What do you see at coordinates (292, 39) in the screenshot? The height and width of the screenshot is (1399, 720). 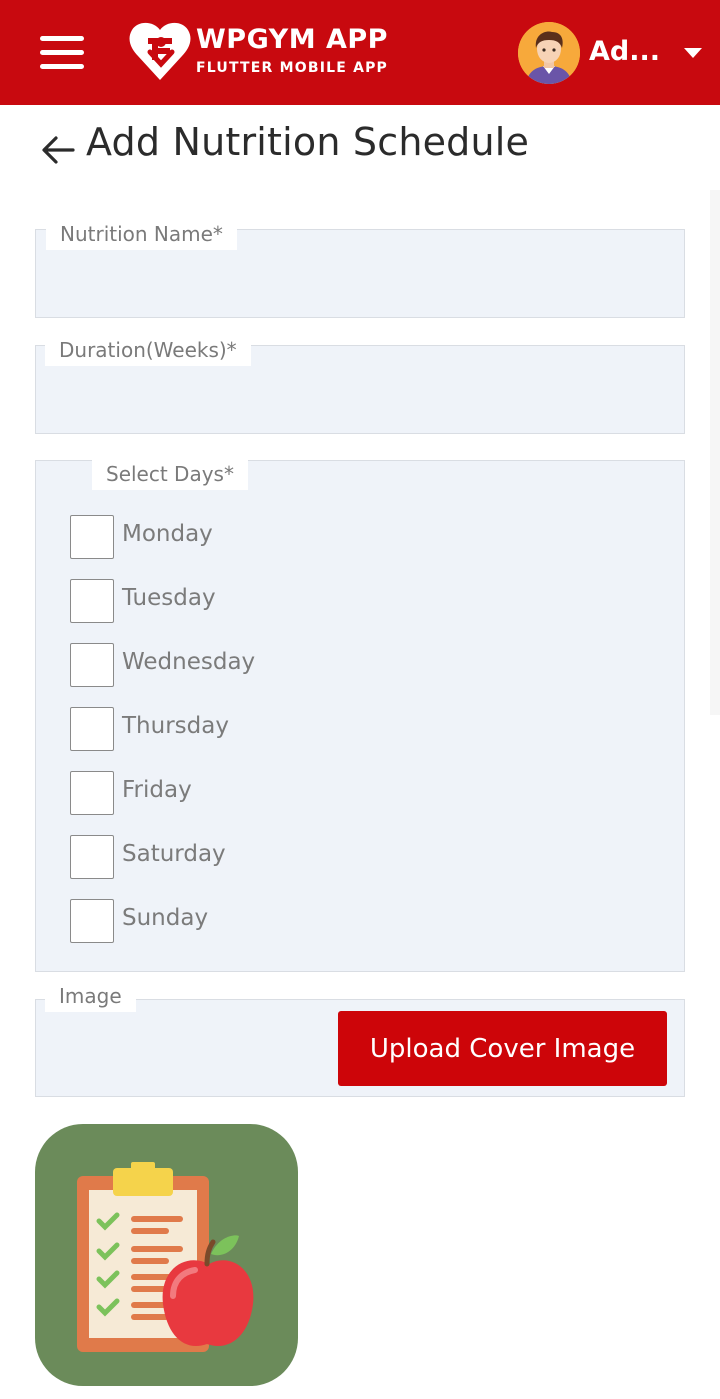 I see `brand-title: WPGYM APP` at bounding box center [292, 39].